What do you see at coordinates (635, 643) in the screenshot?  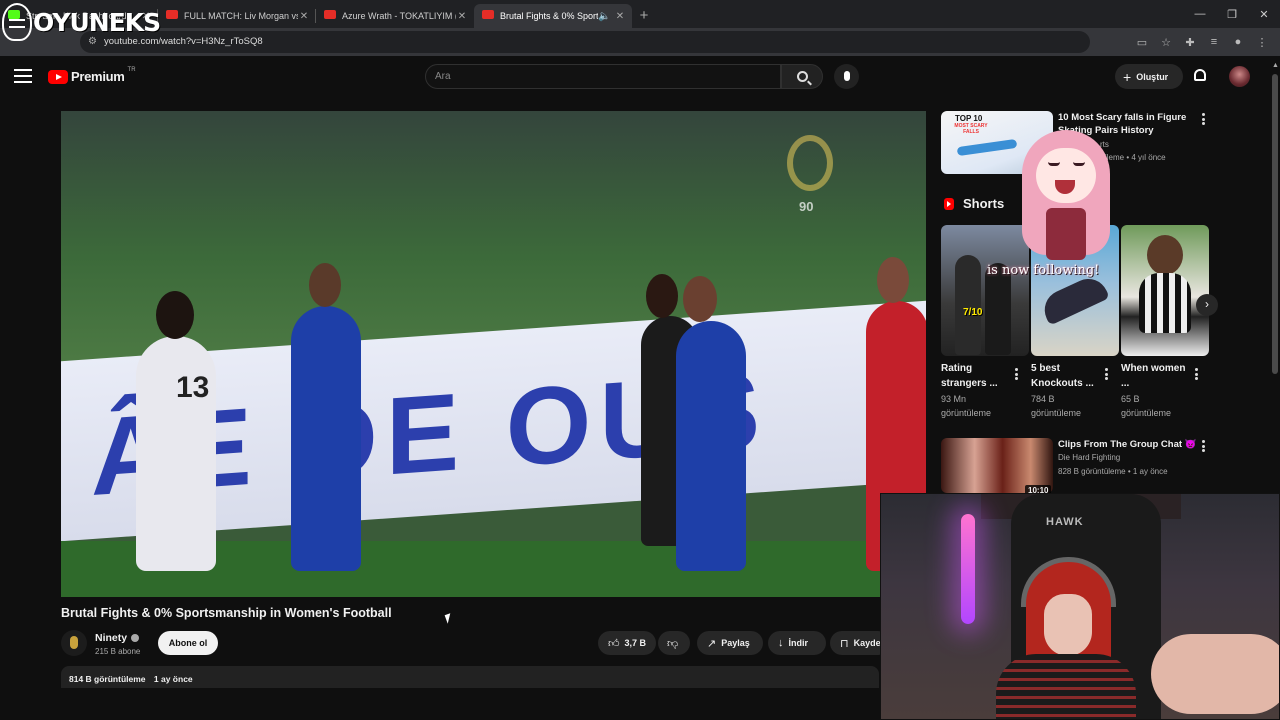 I see `like-count: 3,7 B` at bounding box center [635, 643].